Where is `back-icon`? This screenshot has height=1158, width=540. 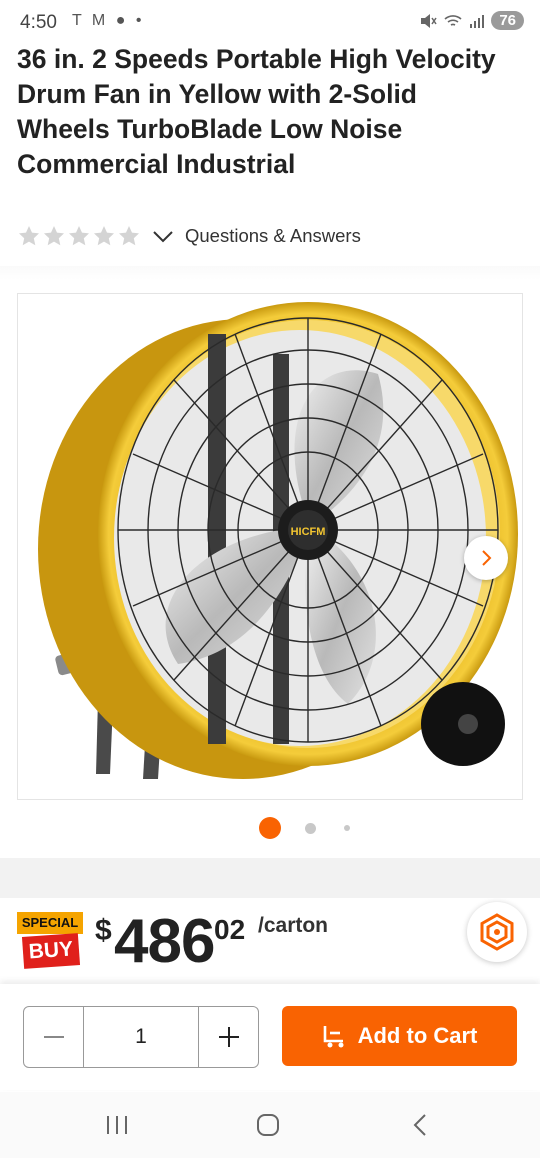 back-icon is located at coordinates (419, 1125).